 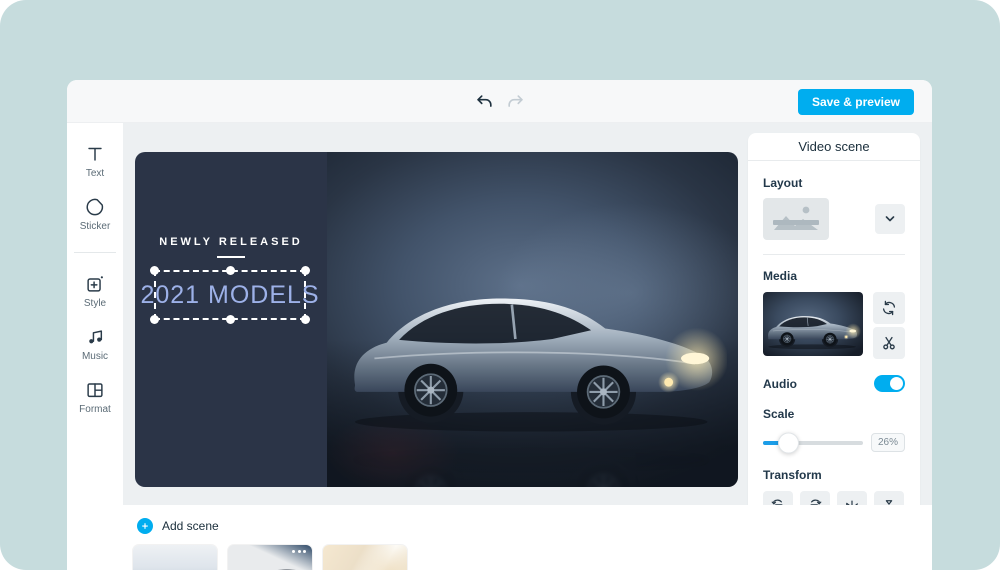 What do you see at coordinates (95, 303) in the screenshot?
I see `sidebar-item-label: Style` at bounding box center [95, 303].